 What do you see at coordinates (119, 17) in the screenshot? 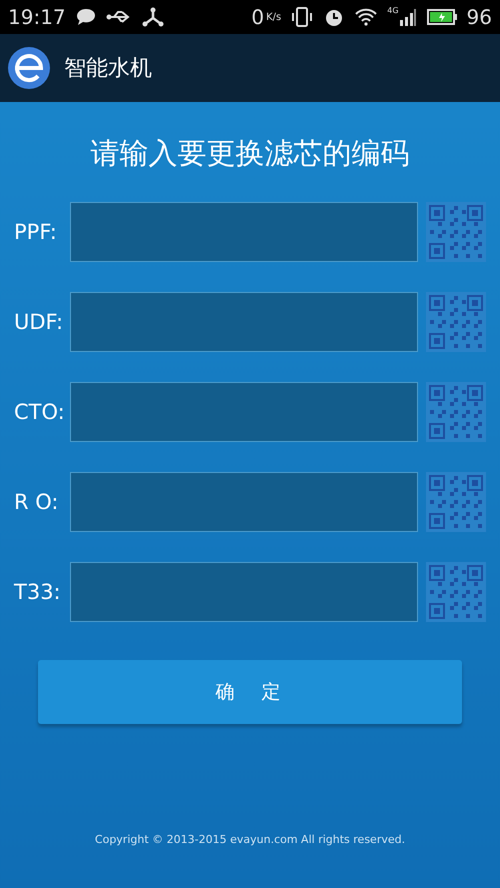
I see `usb-icon` at bounding box center [119, 17].